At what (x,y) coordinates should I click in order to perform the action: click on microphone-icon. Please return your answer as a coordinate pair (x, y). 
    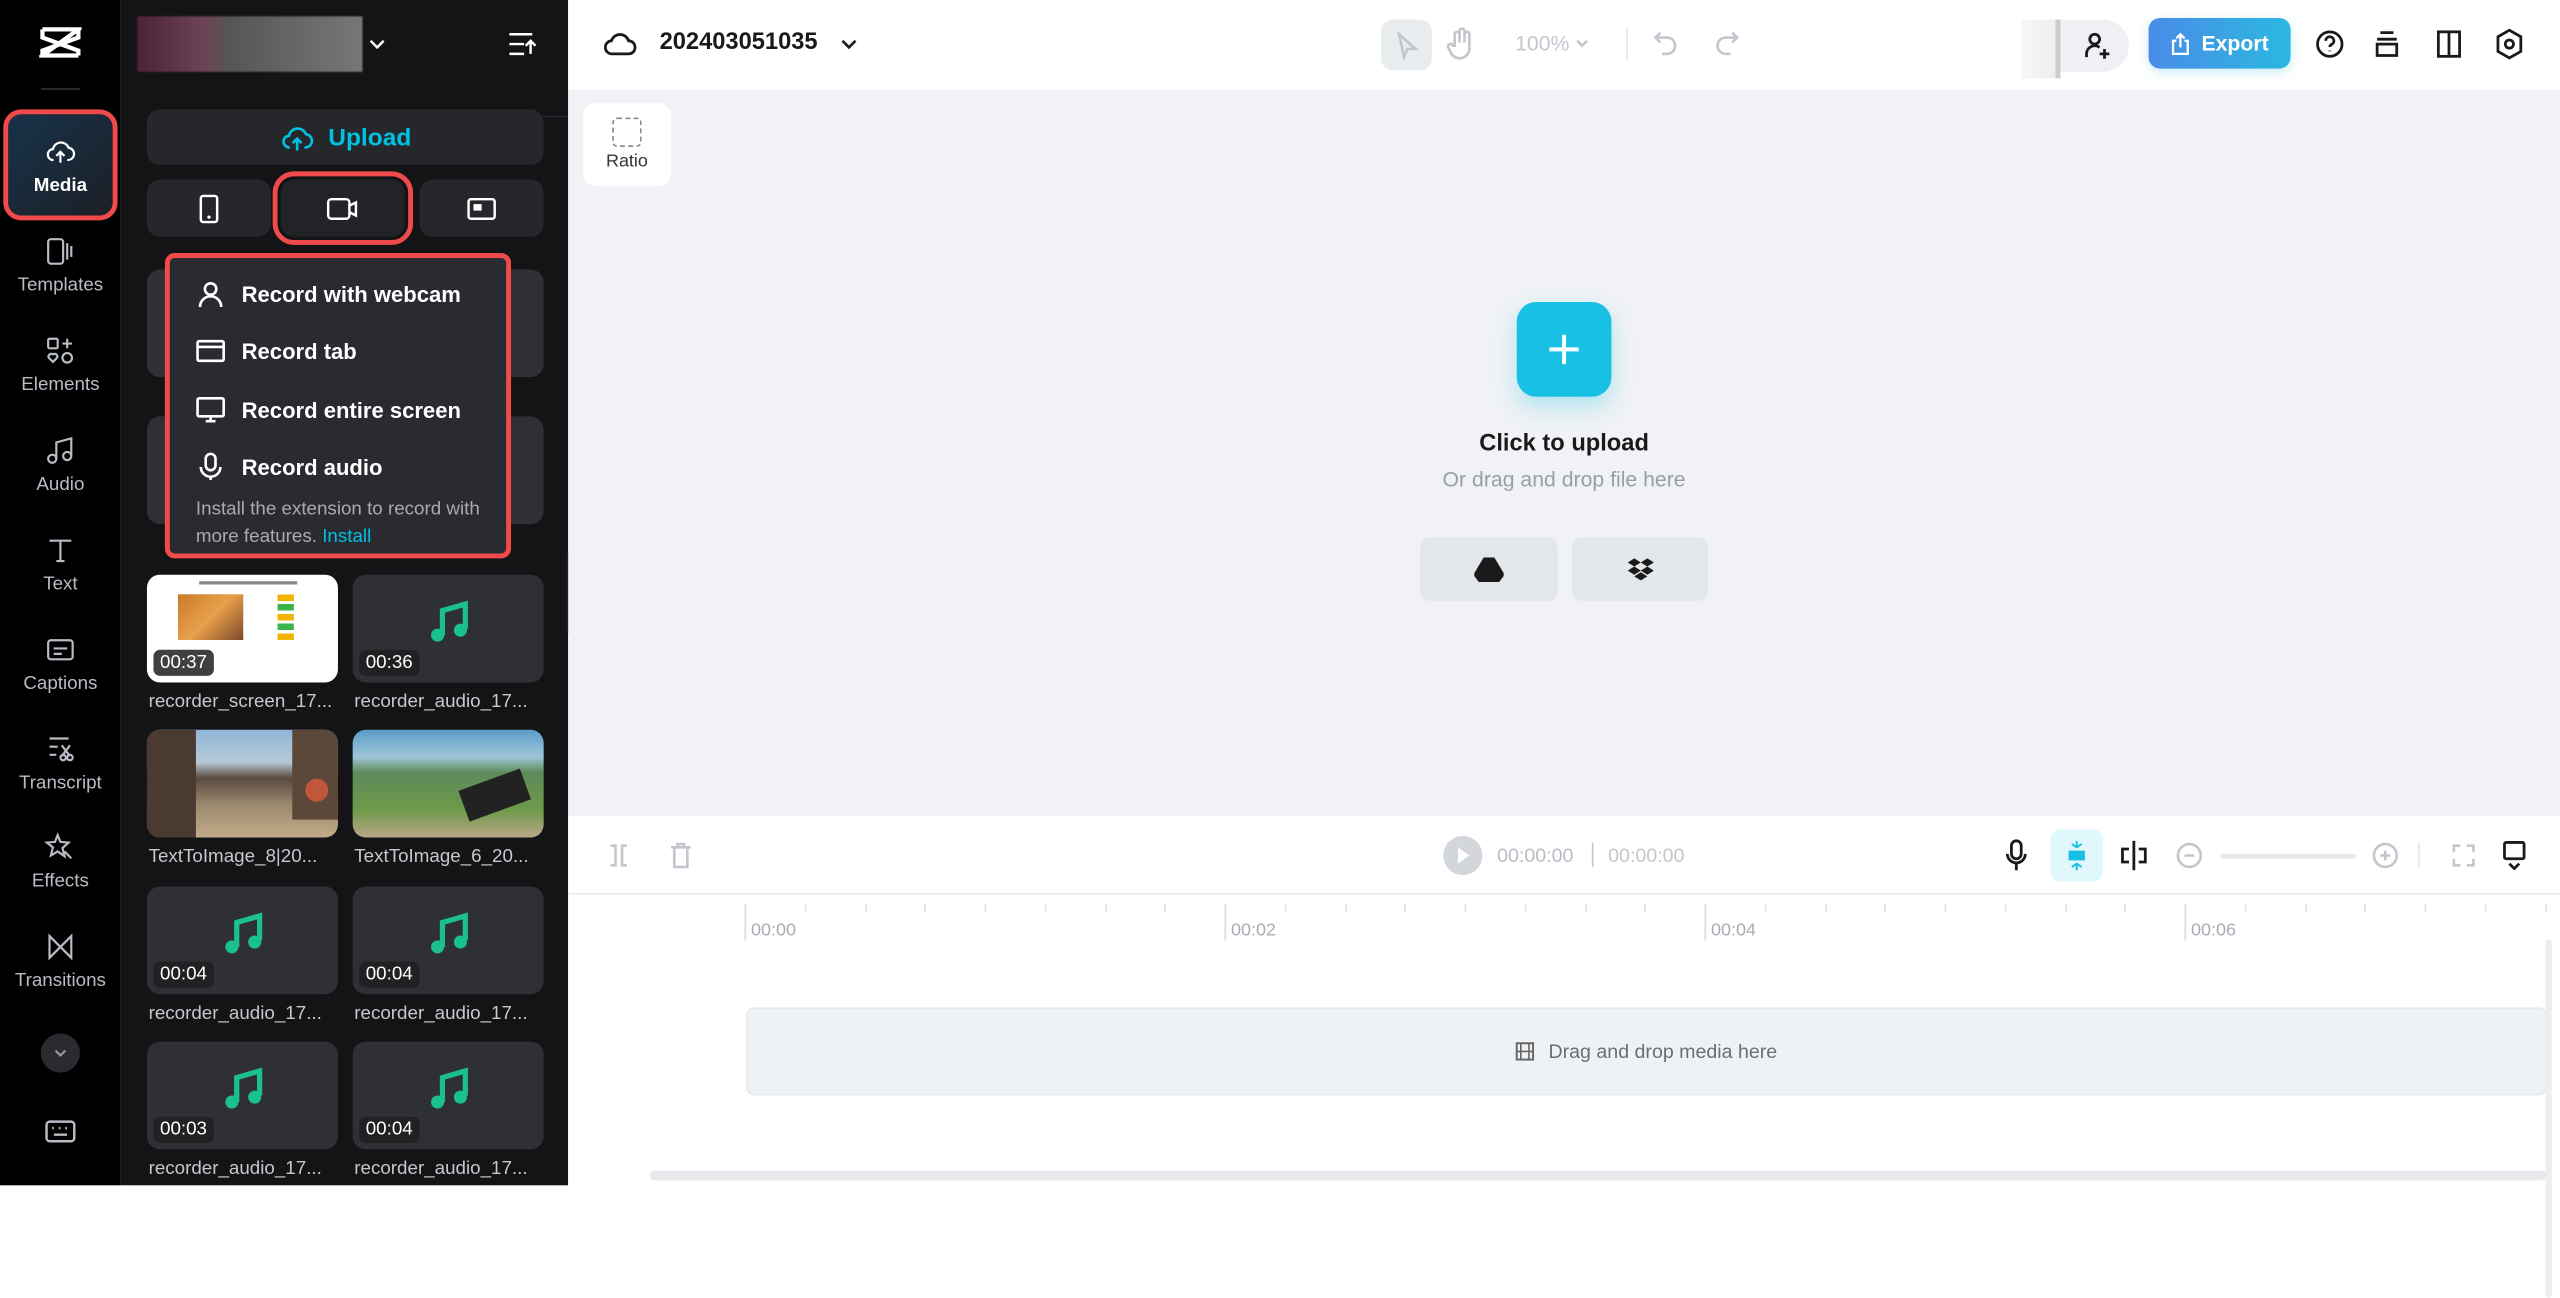
    Looking at the image, I should click on (2016, 855).